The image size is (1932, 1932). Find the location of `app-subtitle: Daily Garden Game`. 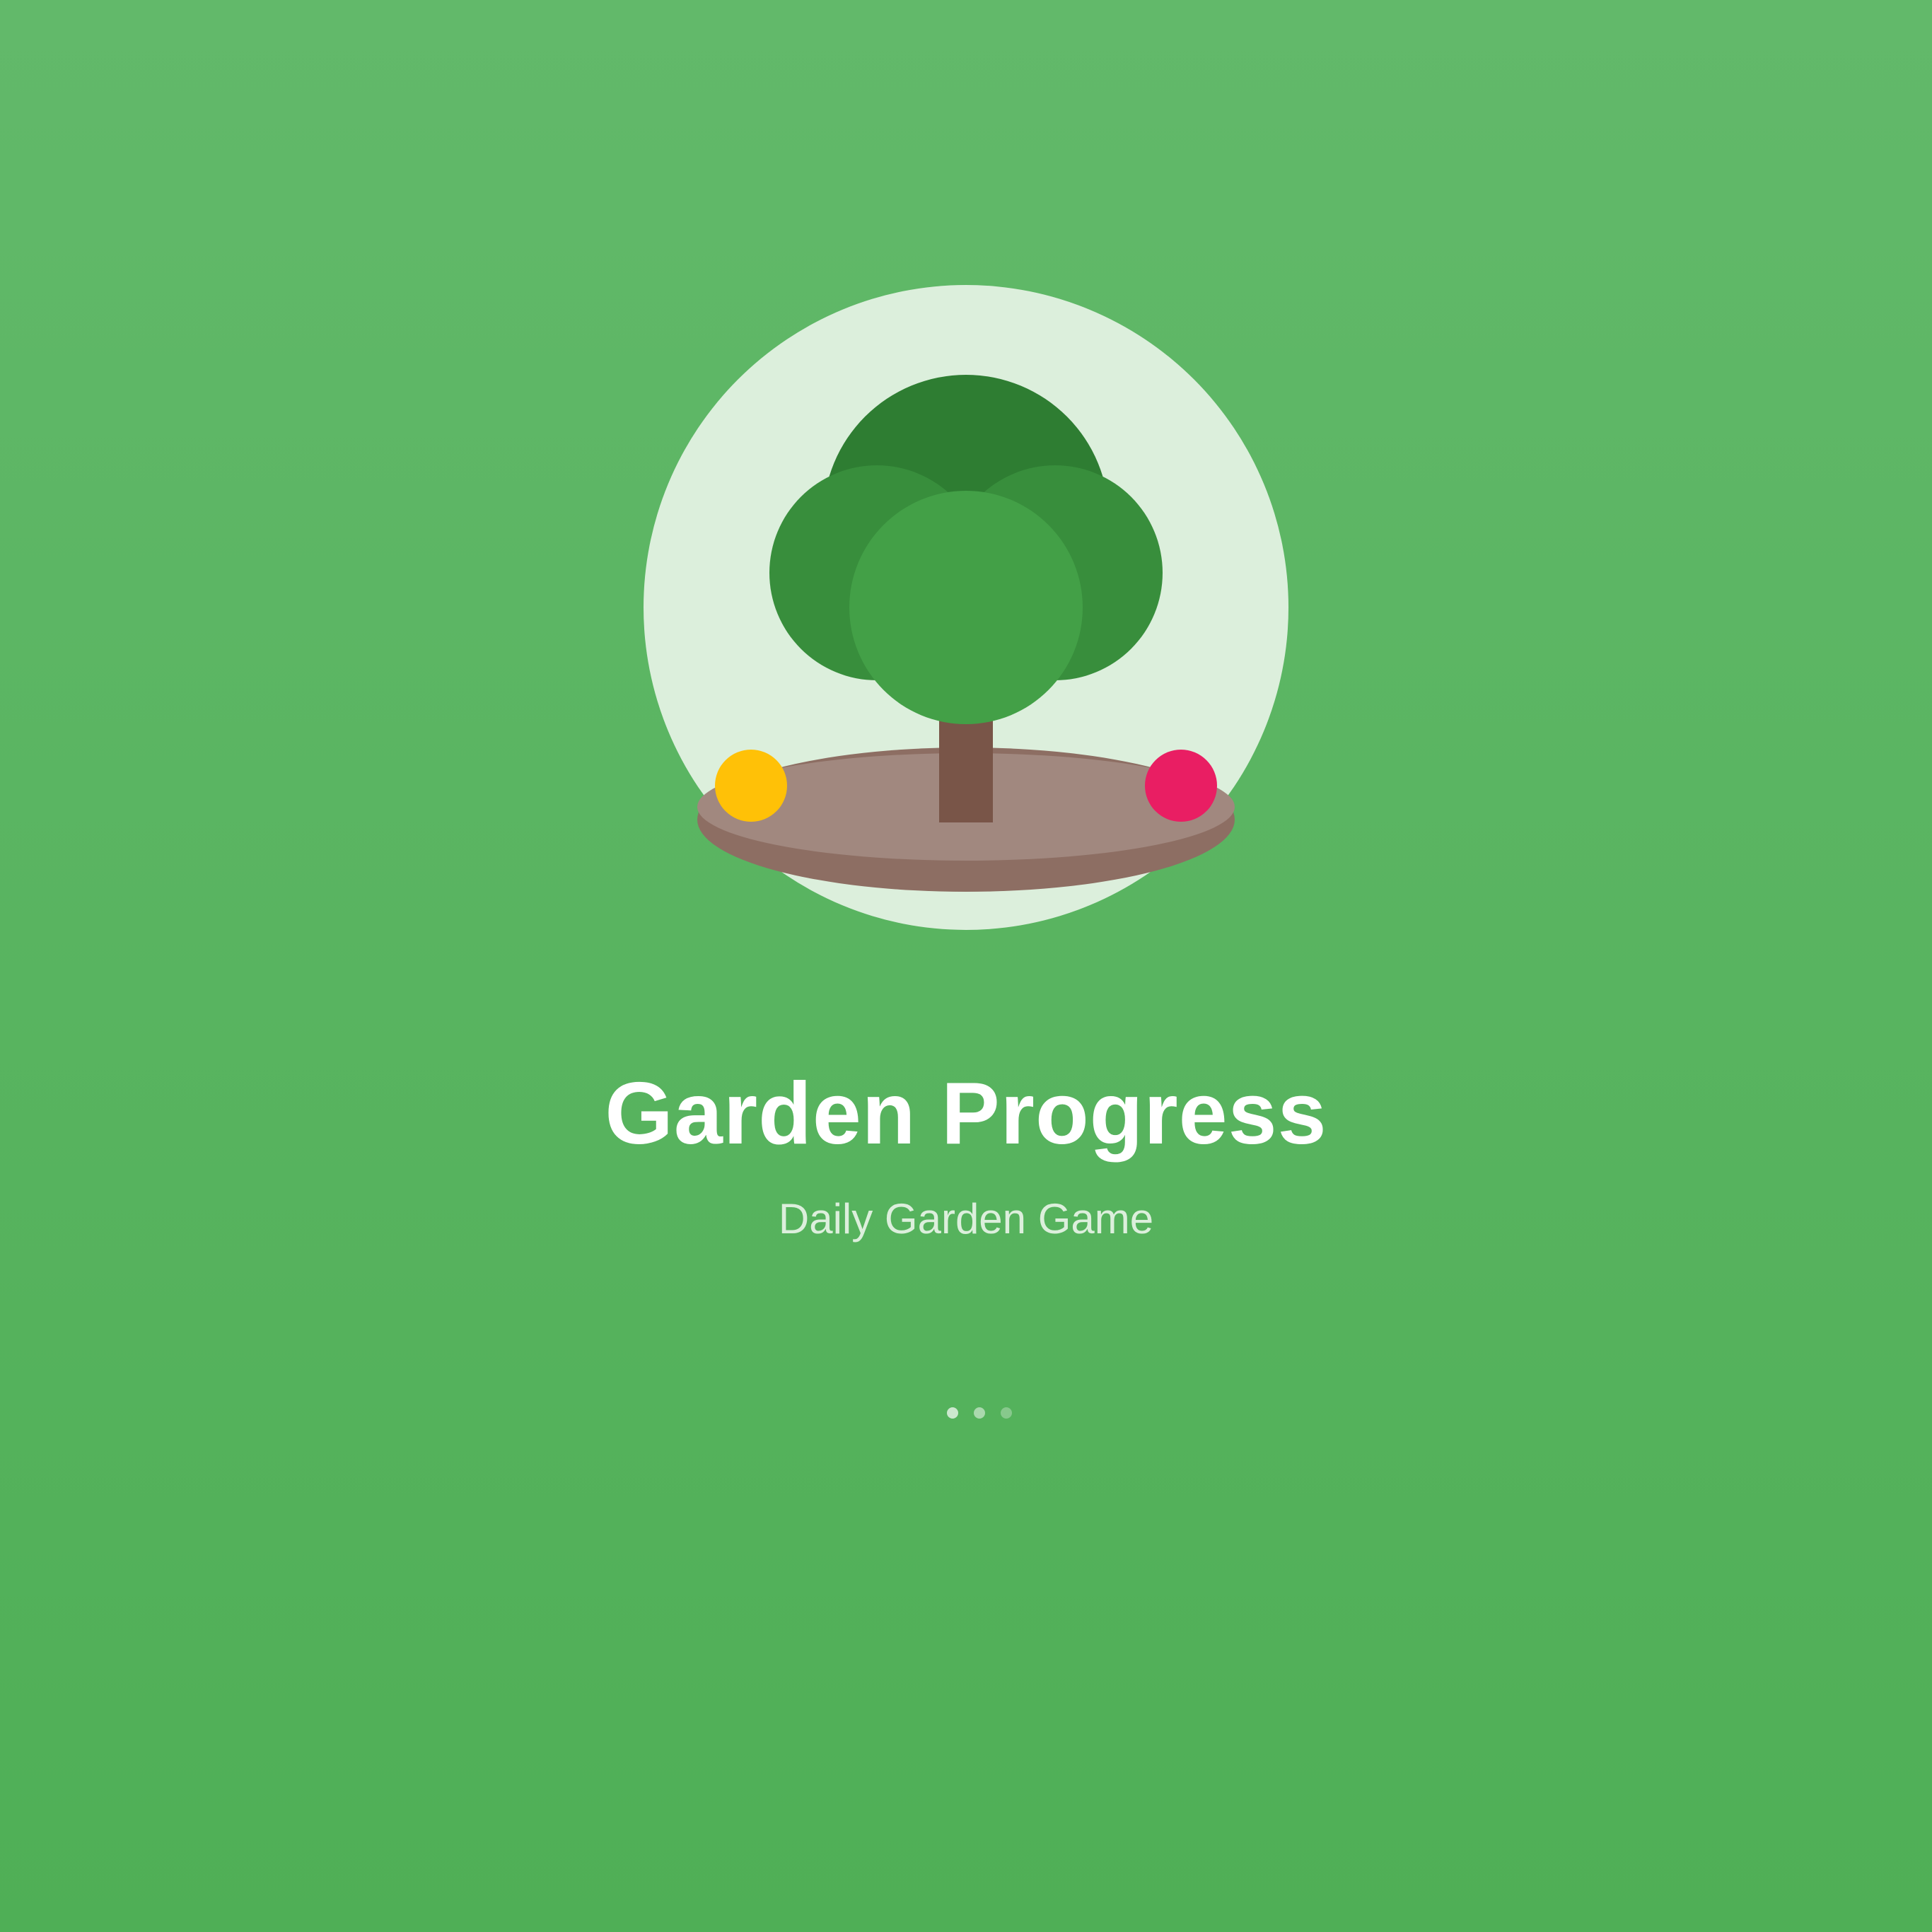

app-subtitle: Daily Garden Game is located at coordinates (966, 1219).